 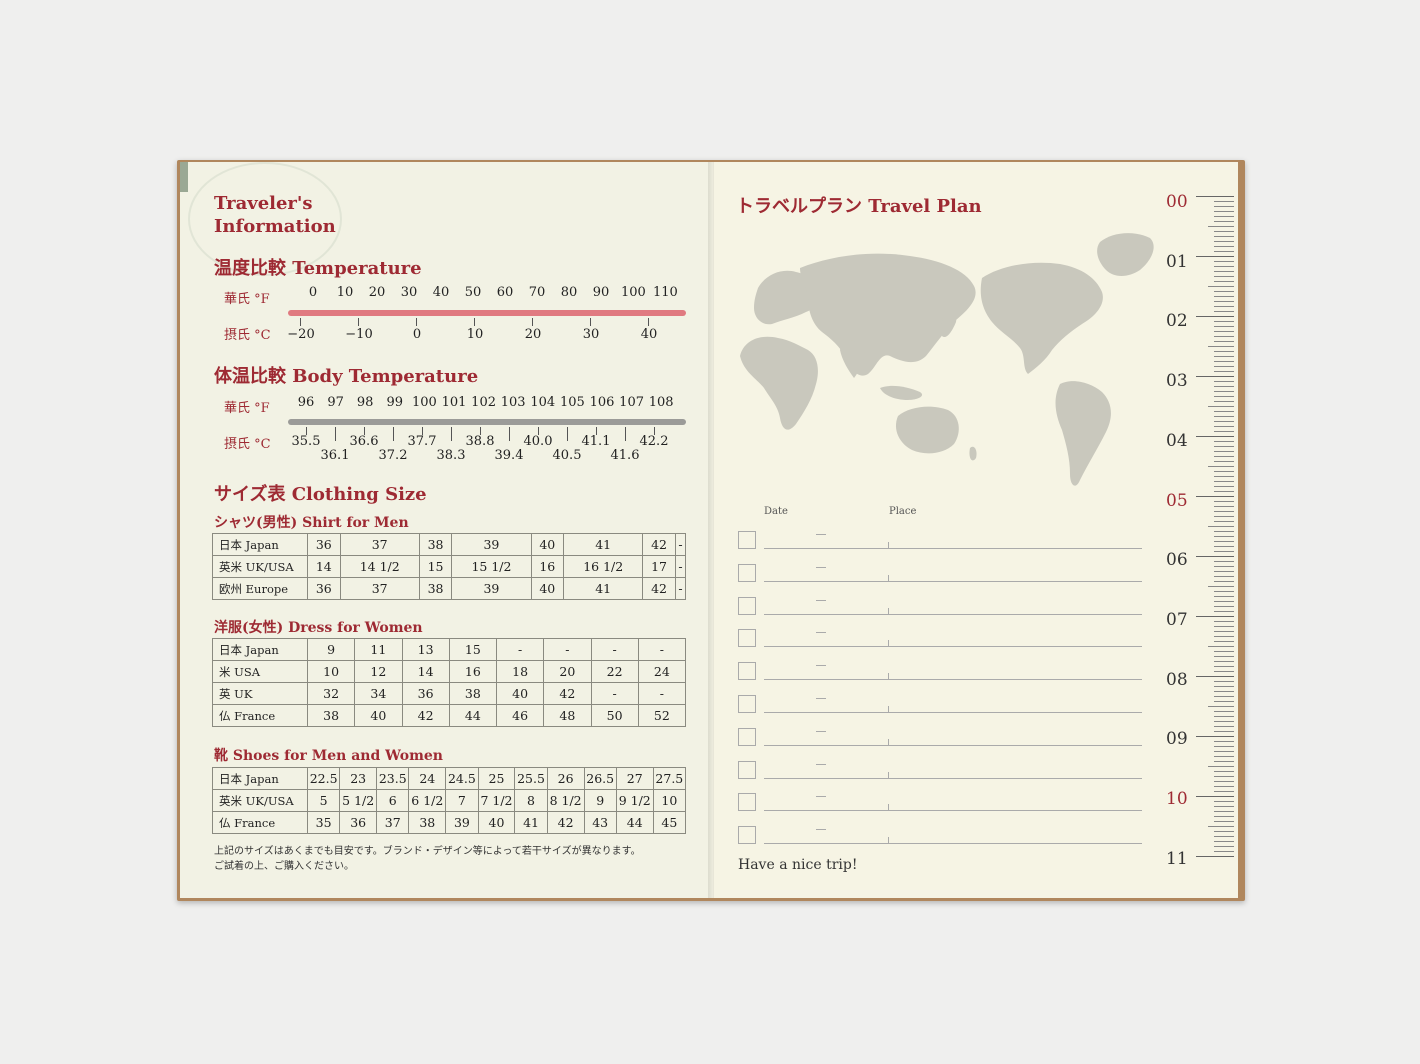 I want to click on size-cell: 14 1/2, so click(x=379, y=566).